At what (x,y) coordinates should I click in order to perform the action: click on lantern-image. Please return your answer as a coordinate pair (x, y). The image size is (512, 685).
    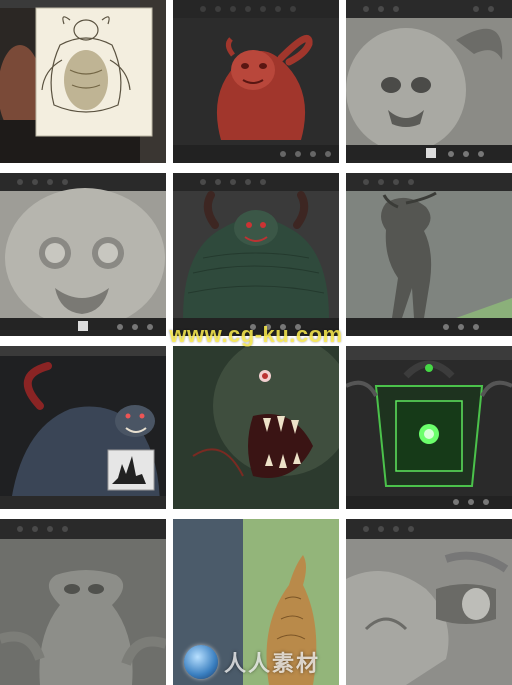
    Looking at the image, I should click on (429, 427).